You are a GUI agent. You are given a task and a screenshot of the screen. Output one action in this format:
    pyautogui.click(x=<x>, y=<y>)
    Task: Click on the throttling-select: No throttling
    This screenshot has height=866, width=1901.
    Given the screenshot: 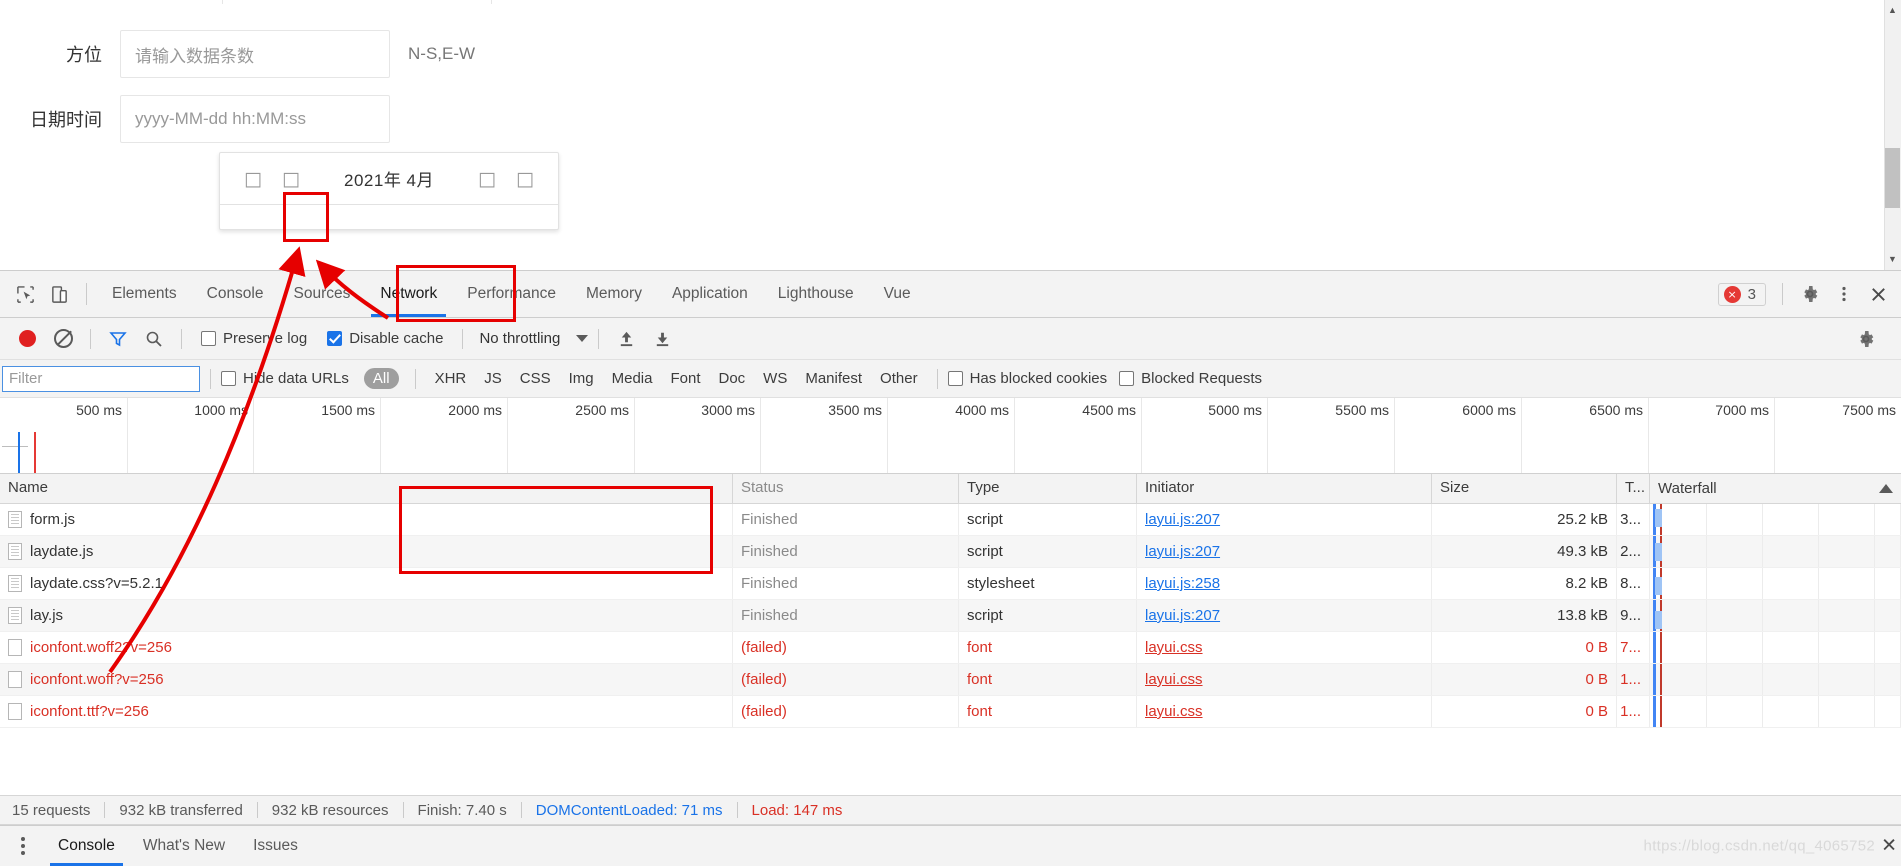 What is the action you would take?
    pyautogui.click(x=534, y=338)
    